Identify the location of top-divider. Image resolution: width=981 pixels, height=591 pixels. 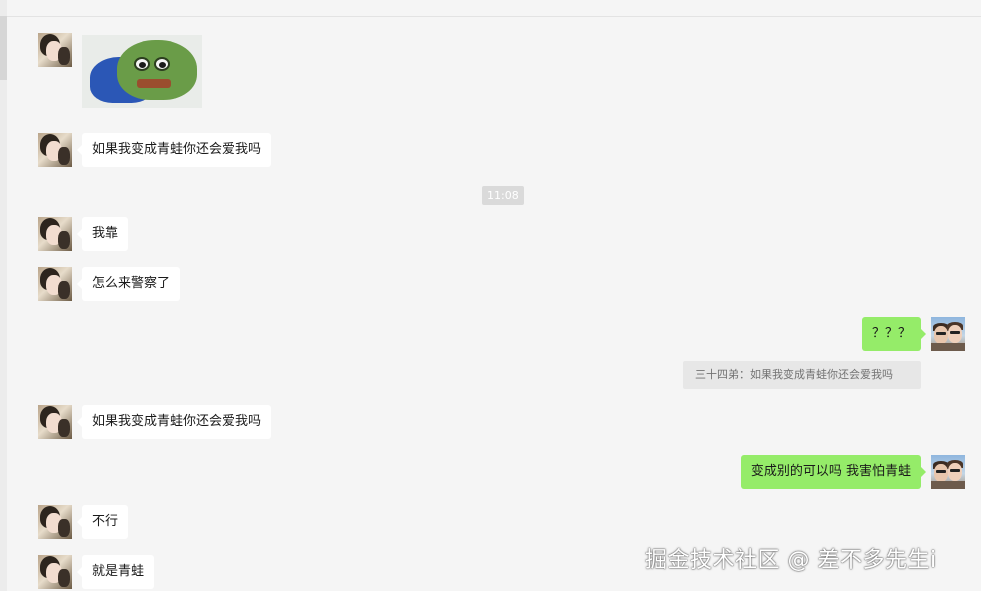
(490, 16).